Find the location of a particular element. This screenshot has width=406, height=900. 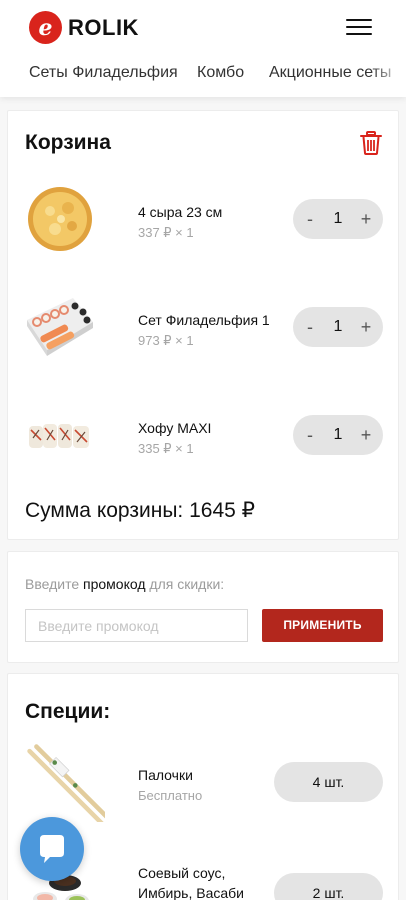

cart-item: Сет Филадельфия 1 973 ₽ × 1 - 1 + is located at coordinates (204, 337).